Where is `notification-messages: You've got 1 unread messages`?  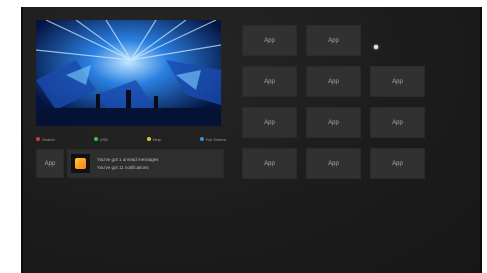 notification-messages: You've got 1 unread messages is located at coordinates (128, 159).